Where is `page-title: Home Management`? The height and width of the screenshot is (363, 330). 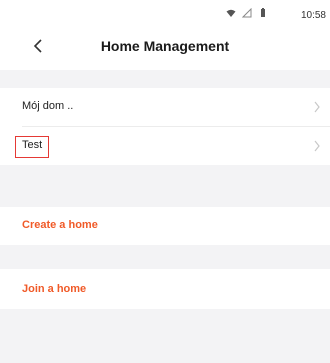
page-title: Home Management is located at coordinates (165, 46).